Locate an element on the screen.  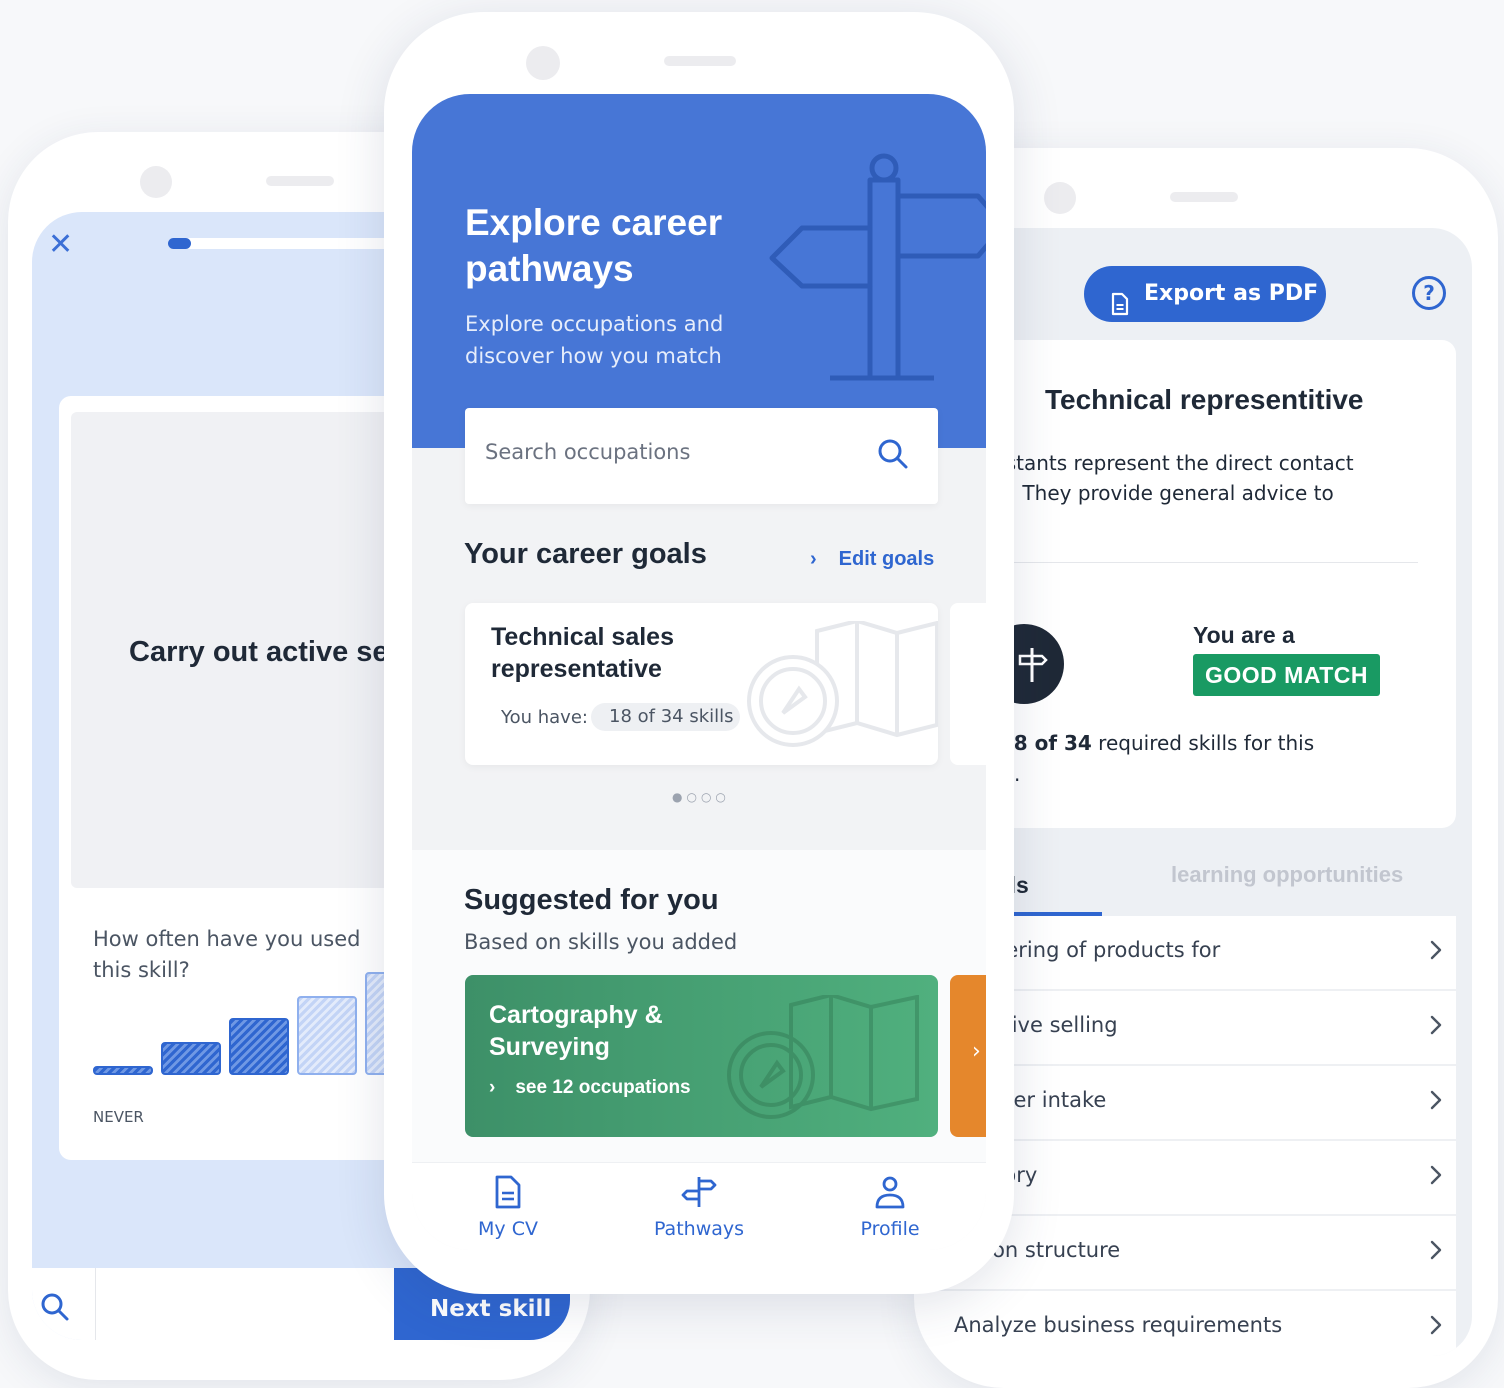
skill-list-item: out order intake is located at coordinates (1197, 1103).